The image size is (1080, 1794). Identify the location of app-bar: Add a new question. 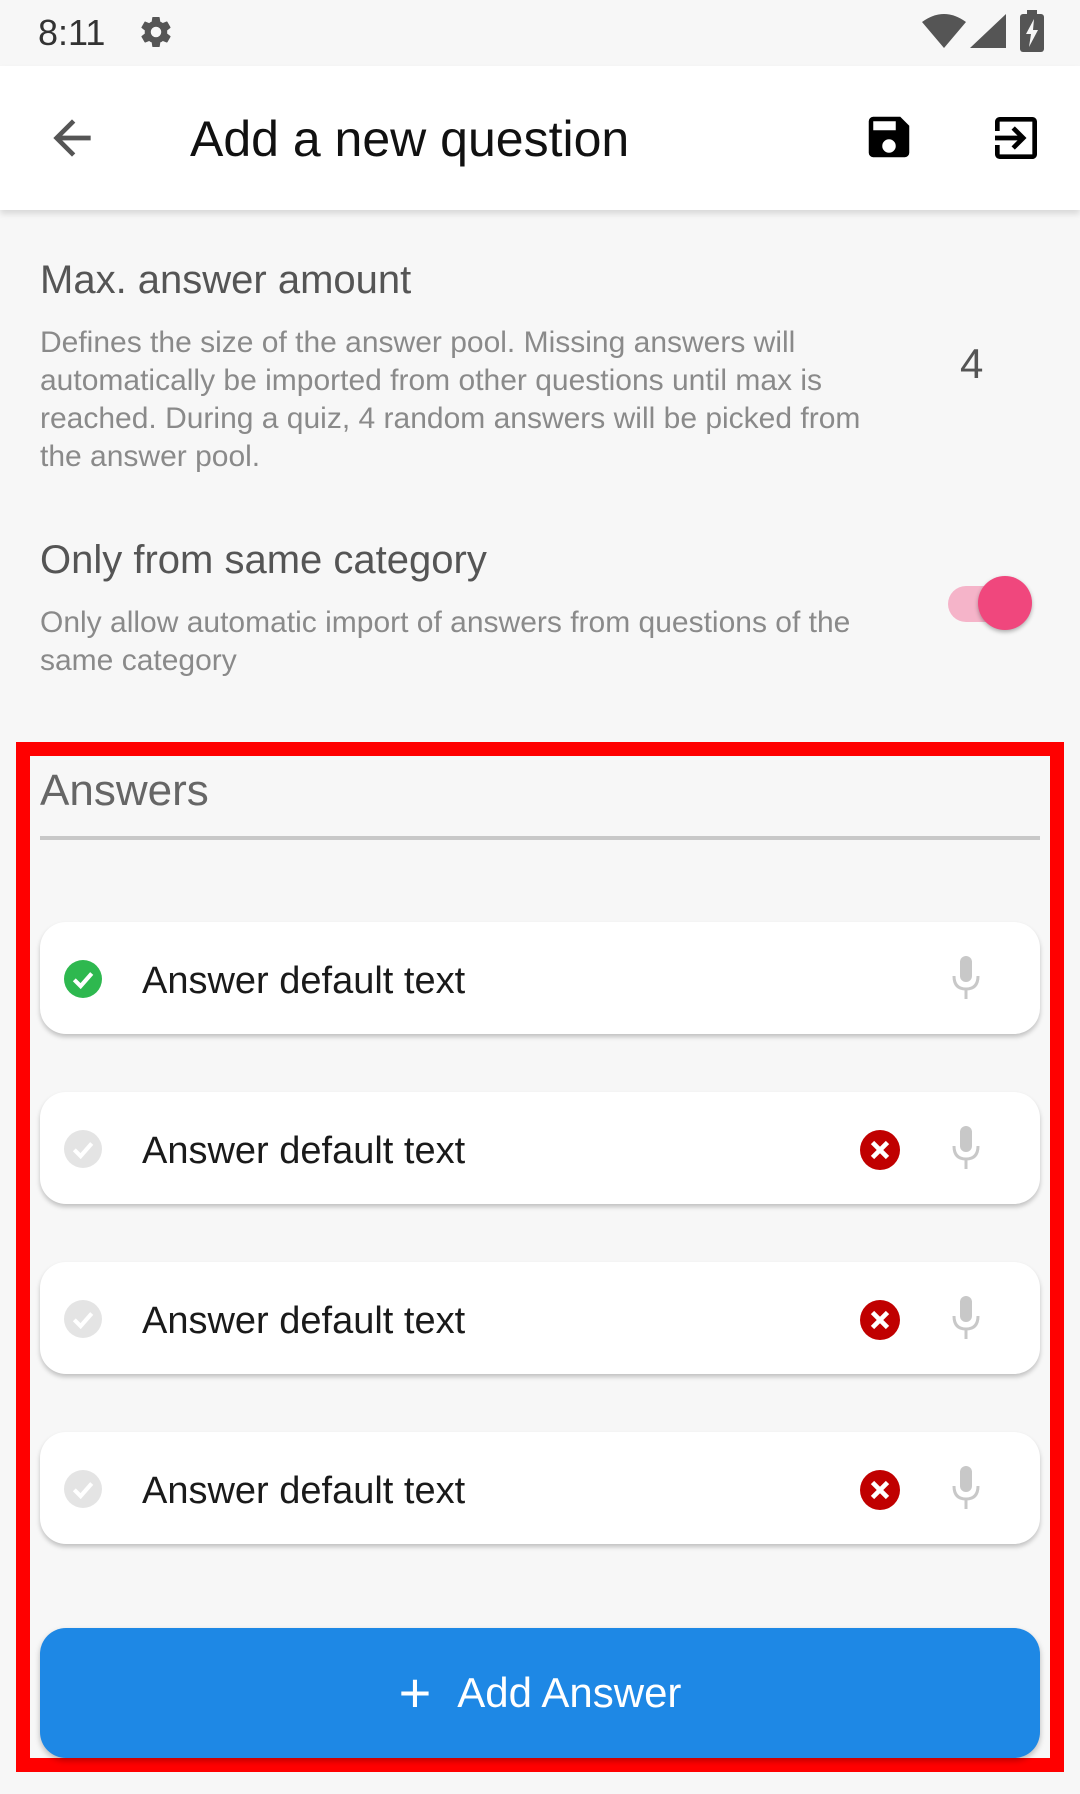
(540, 138).